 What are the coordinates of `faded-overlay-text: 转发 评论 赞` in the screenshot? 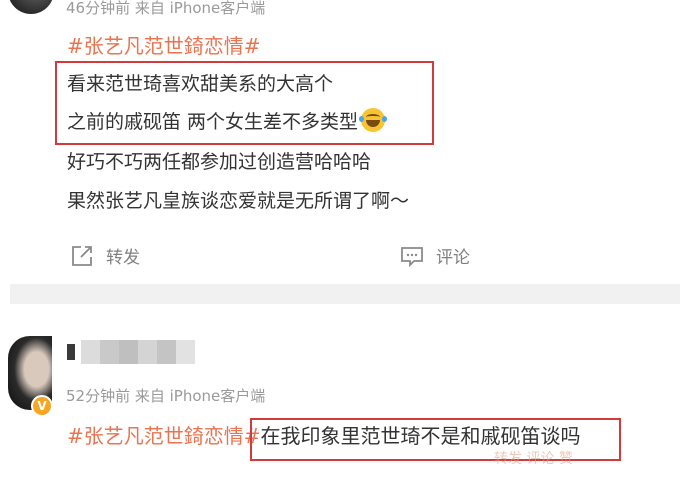 It's located at (533, 459).